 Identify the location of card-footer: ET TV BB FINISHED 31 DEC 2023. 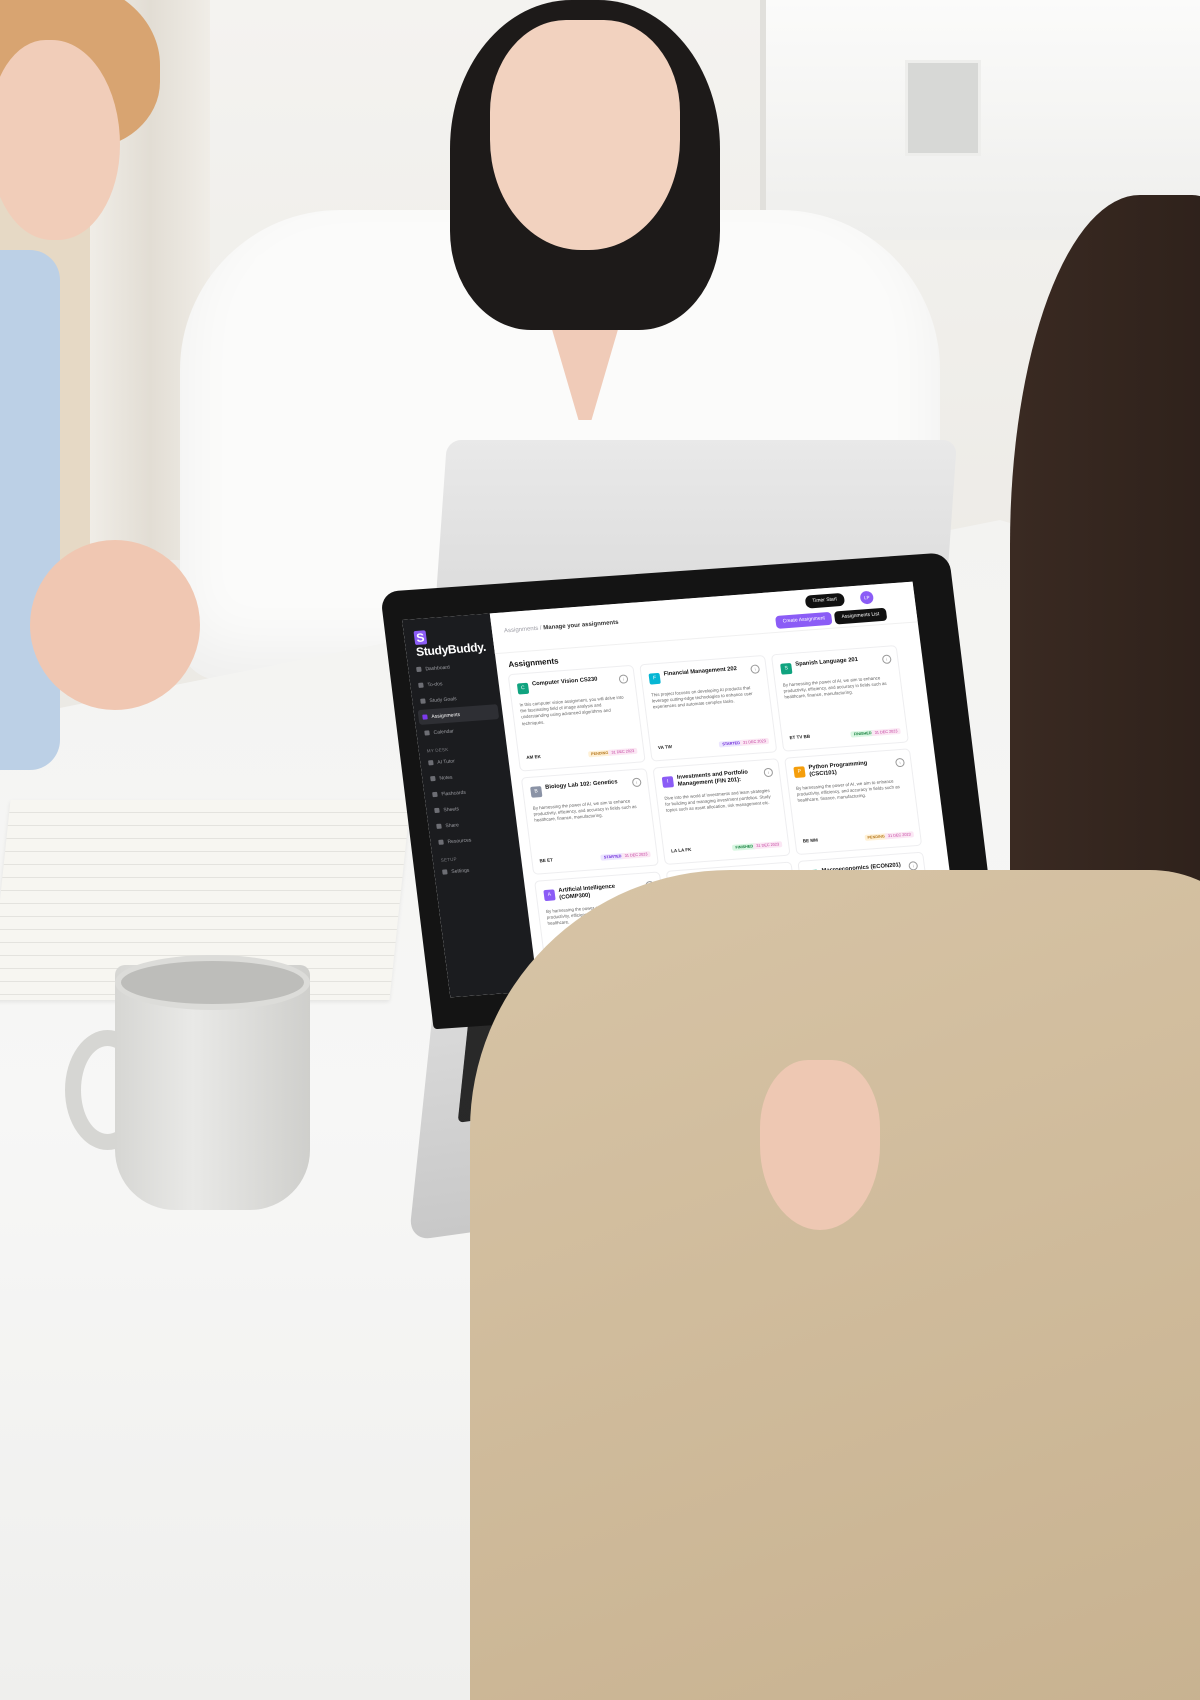
(845, 735).